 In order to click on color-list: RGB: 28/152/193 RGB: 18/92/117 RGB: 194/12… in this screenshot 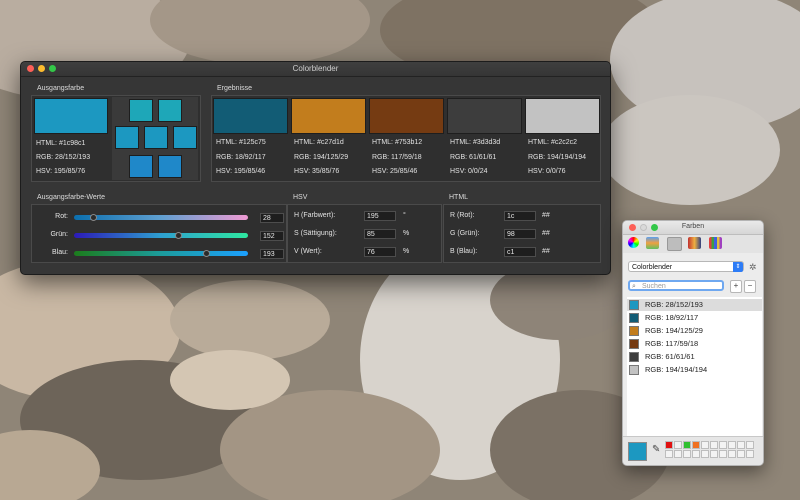, I will do `click(694, 367)`.